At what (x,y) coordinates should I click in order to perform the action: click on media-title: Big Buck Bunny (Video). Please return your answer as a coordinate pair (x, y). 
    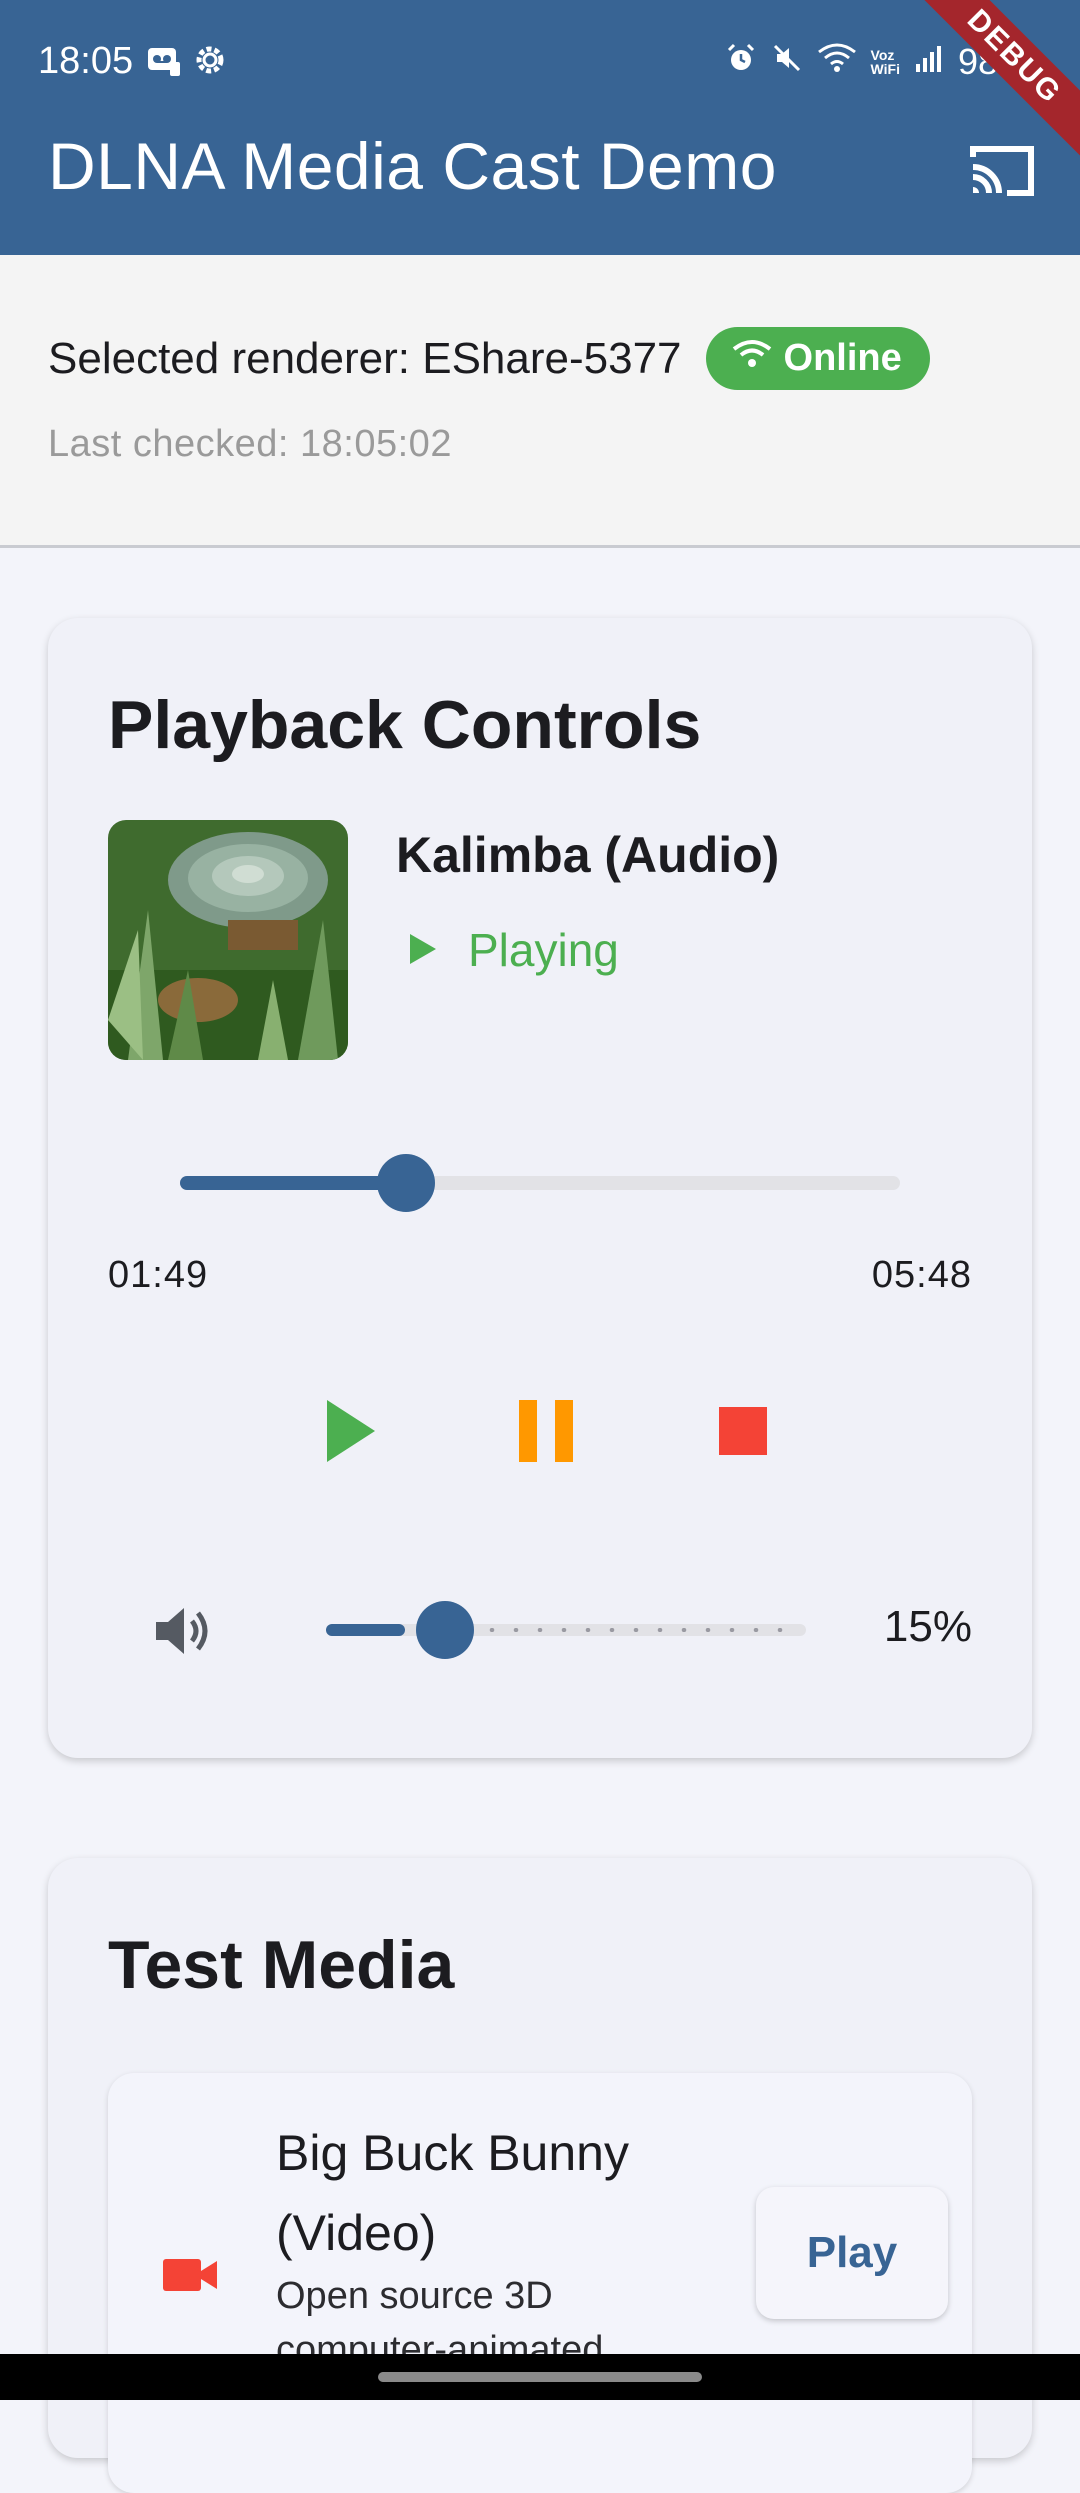
    Looking at the image, I should click on (452, 2193).